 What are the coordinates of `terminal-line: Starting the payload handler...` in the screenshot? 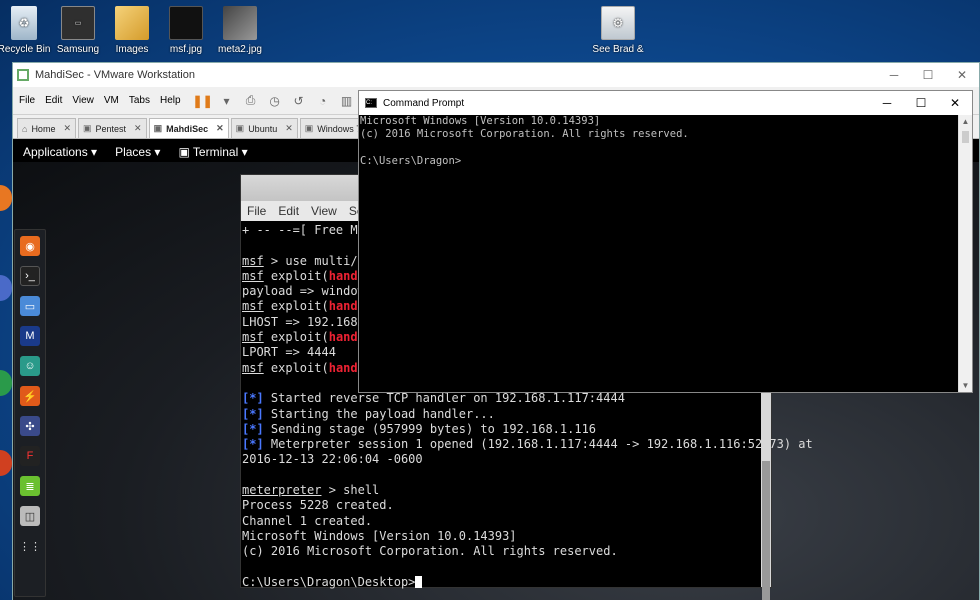 It's located at (379, 413).